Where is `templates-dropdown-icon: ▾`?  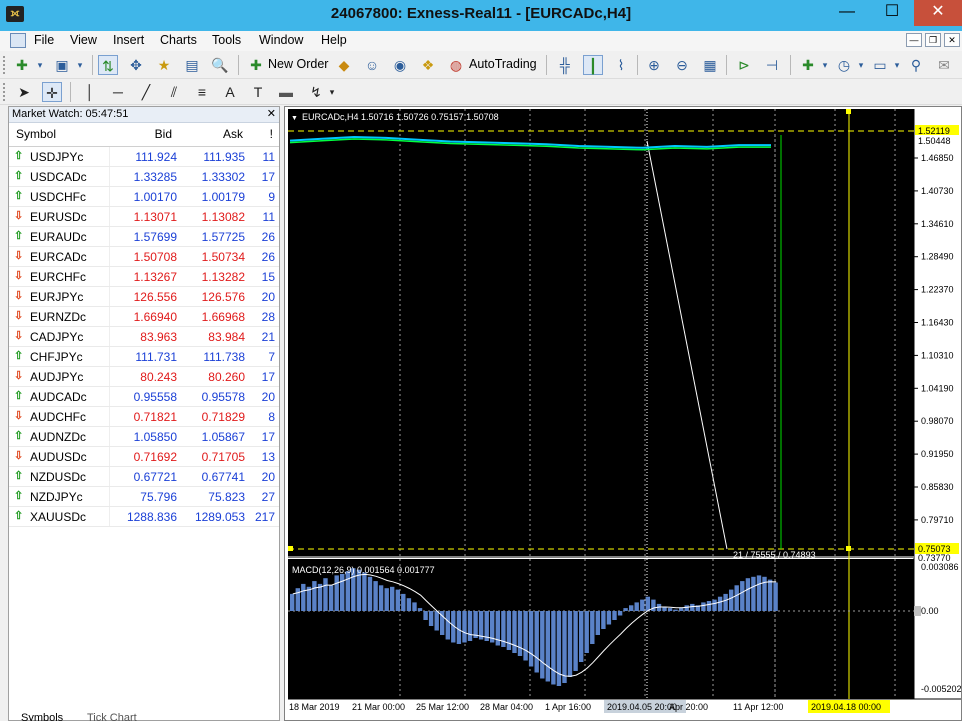
templates-dropdown-icon: ▾ is located at coordinates (897, 65).